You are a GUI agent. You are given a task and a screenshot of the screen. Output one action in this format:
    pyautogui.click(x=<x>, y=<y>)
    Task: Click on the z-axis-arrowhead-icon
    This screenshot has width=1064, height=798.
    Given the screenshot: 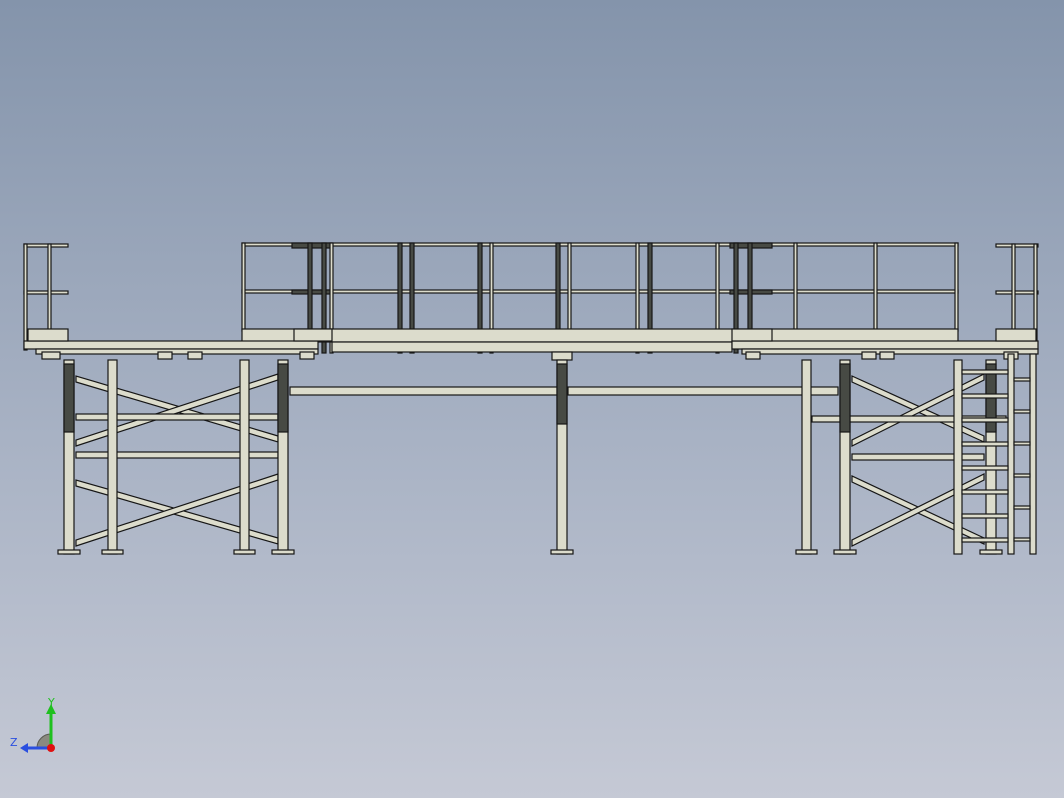 What is the action you would take?
    pyautogui.click(x=24, y=748)
    